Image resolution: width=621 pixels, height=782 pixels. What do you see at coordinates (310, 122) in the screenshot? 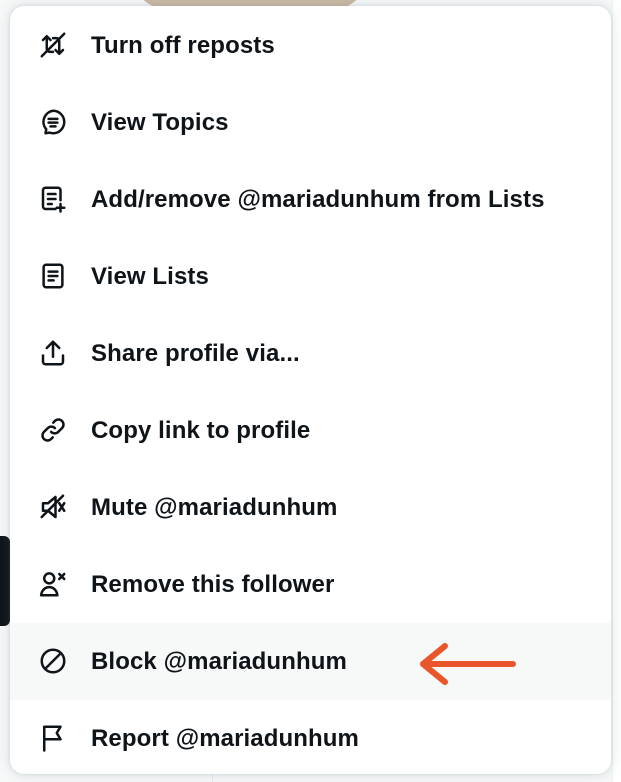
I see `menu-item-view-topics: View Topics` at bounding box center [310, 122].